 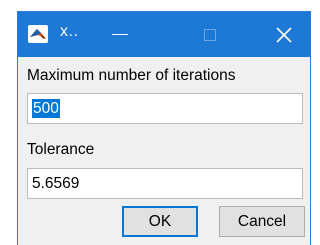 What do you see at coordinates (38, 34) in the screenshot?
I see `matlab-icon` at bounding box center [38, 34].